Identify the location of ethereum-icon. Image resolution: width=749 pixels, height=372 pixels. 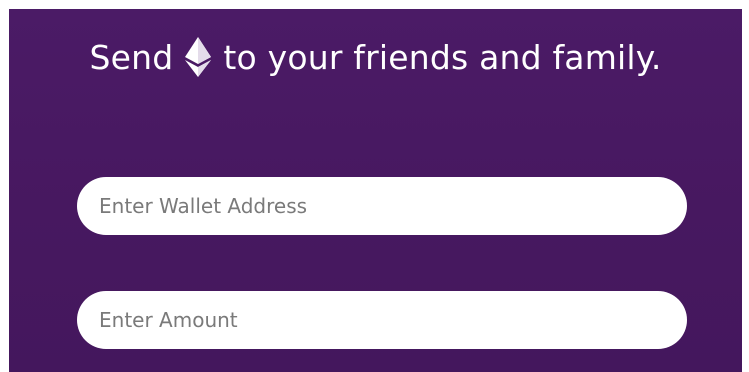
(198, 57).